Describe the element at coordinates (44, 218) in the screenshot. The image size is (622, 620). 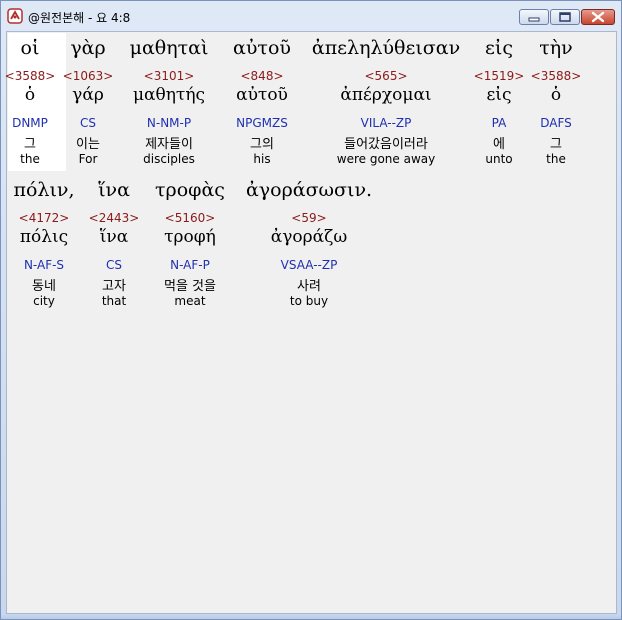
I see `strongs-number: <4172>` at that location.